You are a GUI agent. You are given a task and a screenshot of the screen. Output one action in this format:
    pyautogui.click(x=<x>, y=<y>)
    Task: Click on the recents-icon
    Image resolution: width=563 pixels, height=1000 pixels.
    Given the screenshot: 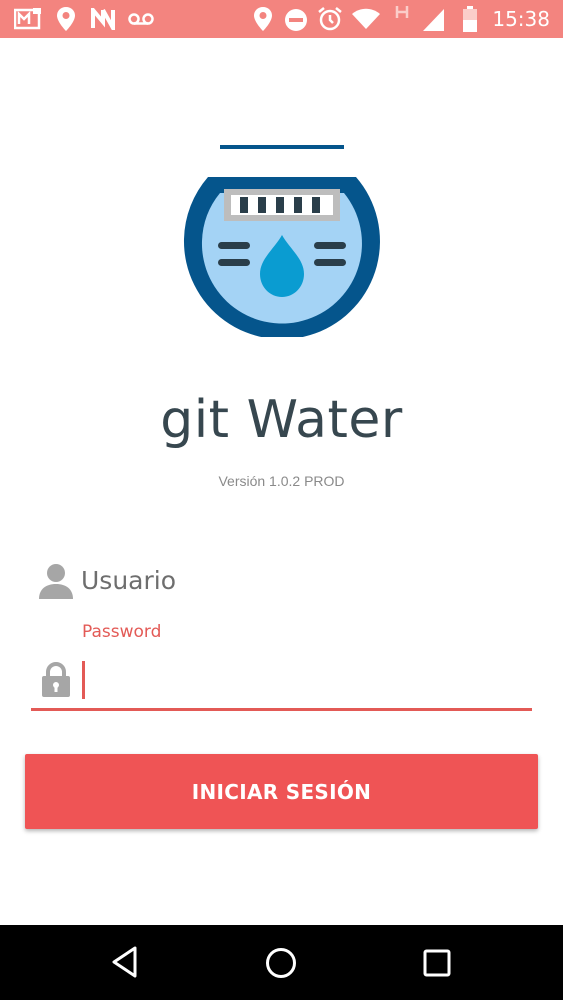 What is the action you would take?
    pyautogui.click(x=437, y=963)
    